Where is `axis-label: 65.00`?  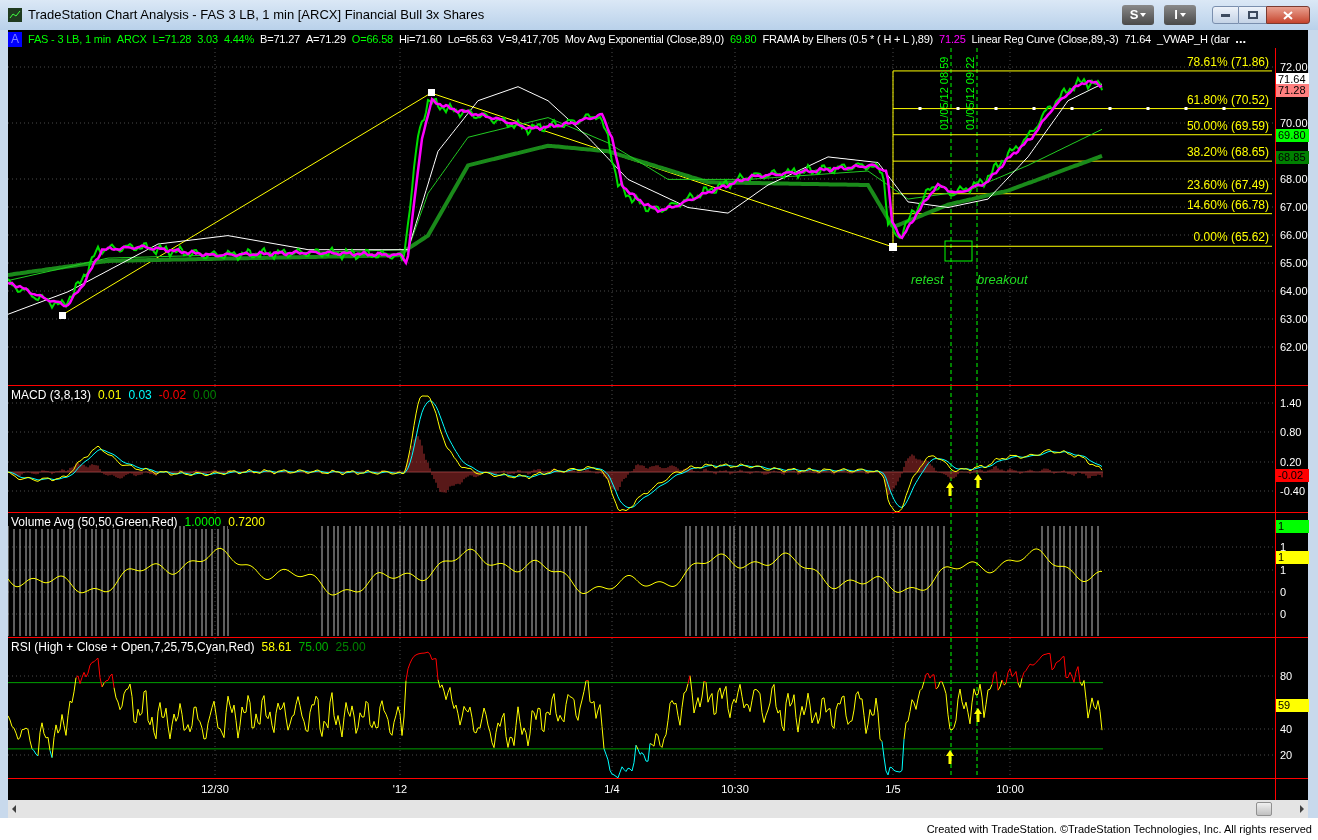
axis-label: 65.00 is located at coordinates (1294, 263).